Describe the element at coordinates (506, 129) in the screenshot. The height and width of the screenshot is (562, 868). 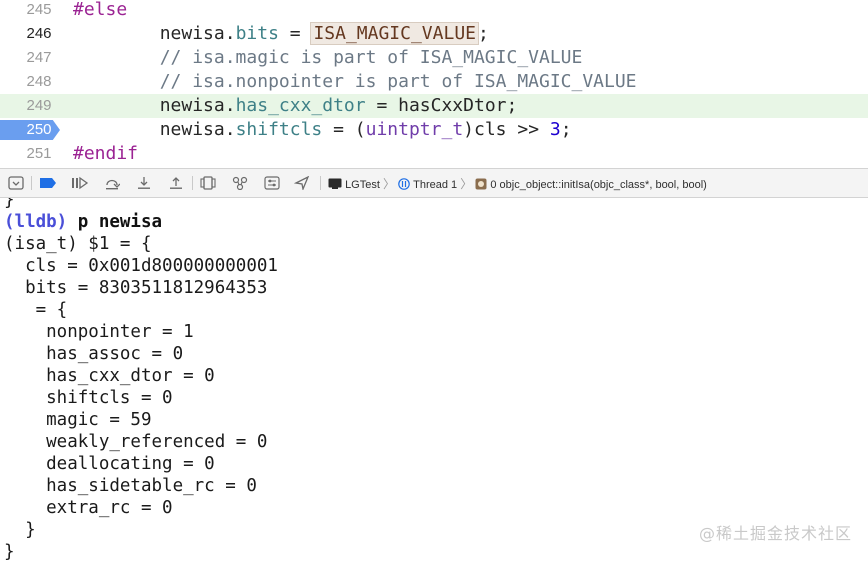
I see `code-token: )cls >>` at that location.